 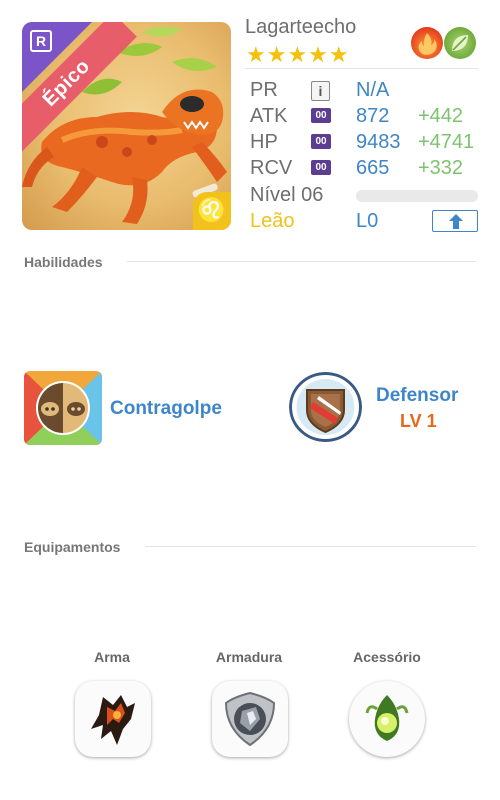 What do you see at coordinates (298, 54) in the screenshot?
I see `rarity-stars: ★★★★★` at bounding box center [298, 54].